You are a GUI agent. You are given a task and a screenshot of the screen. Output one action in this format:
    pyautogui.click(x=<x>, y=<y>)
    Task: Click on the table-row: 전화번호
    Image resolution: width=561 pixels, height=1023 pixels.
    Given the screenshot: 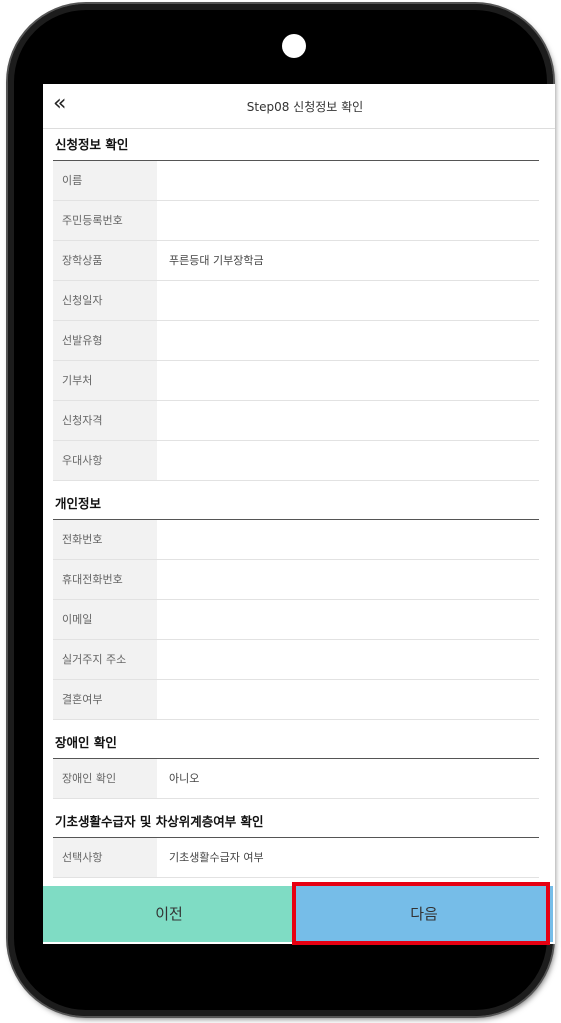 What is the action you would take?
    pyautogui.click(x=296, y=540)
    